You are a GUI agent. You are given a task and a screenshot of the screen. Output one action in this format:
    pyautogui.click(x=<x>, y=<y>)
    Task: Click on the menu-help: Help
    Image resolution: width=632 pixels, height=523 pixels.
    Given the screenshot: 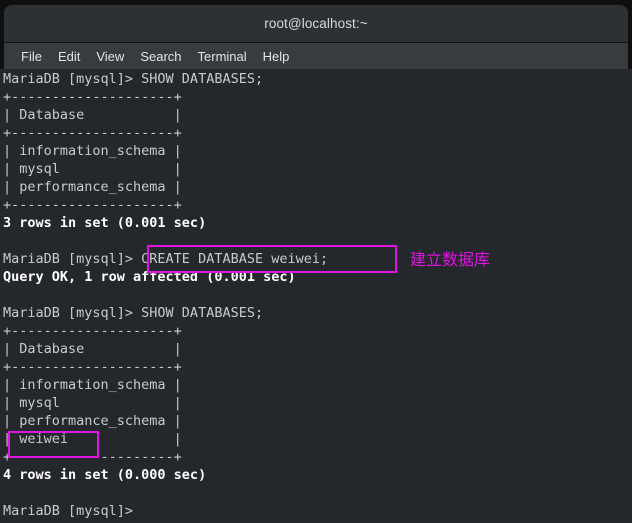 What is the action you would take?
    pyautogui.click(x=276, y=56)
    